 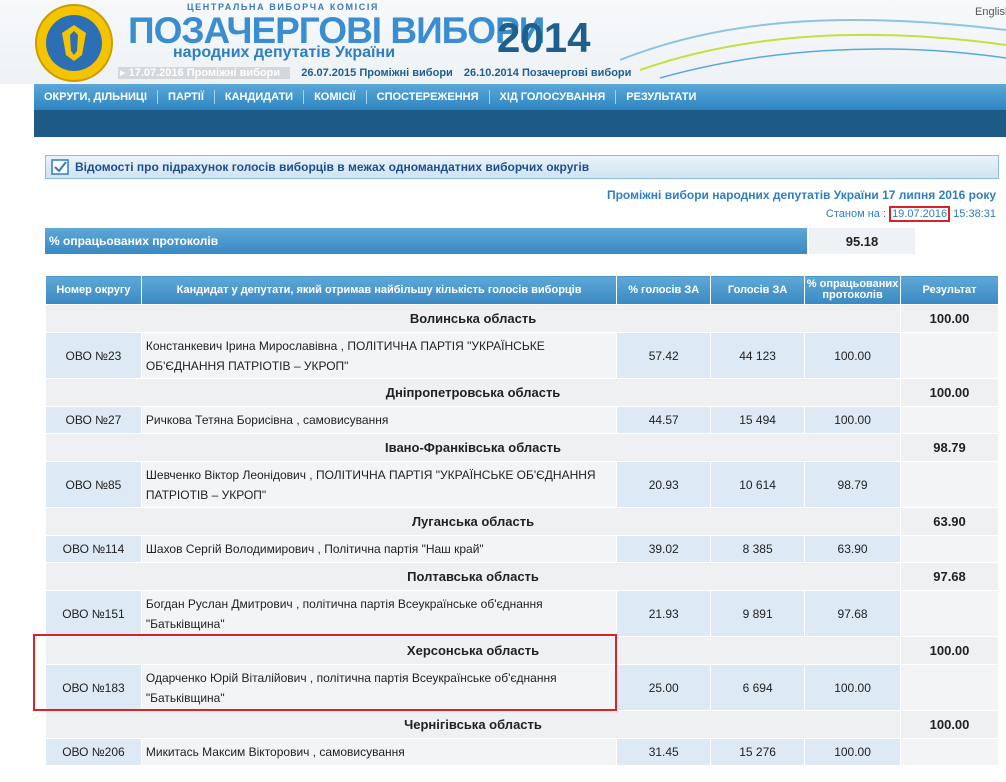 I want to click on region-result: 97.68, so click(x=949, y=576).